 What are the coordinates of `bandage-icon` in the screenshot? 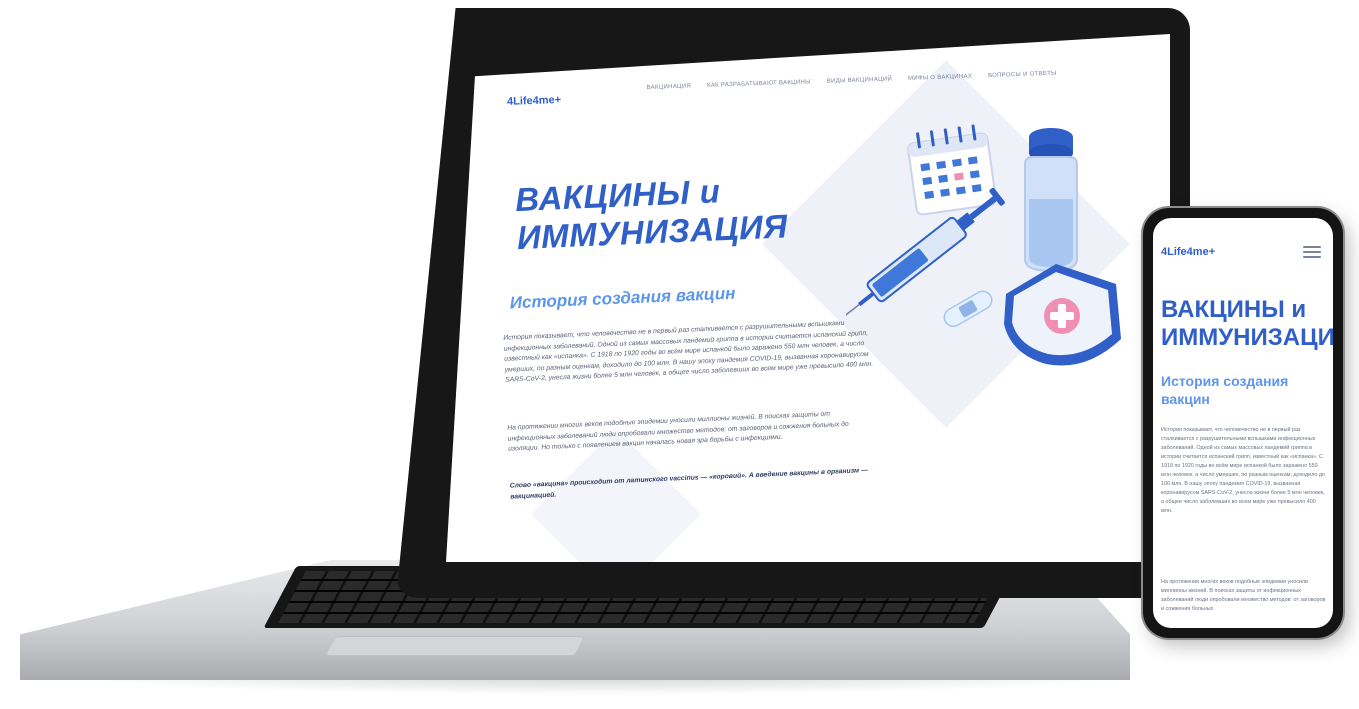 It's located at (968, 309).